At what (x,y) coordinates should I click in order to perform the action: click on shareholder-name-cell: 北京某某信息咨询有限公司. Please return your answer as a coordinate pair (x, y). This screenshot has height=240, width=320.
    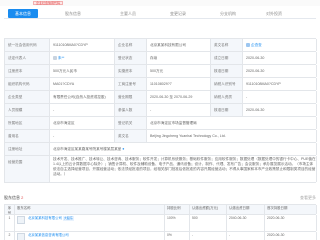
    Looking at the image, I should click on (90, 236).